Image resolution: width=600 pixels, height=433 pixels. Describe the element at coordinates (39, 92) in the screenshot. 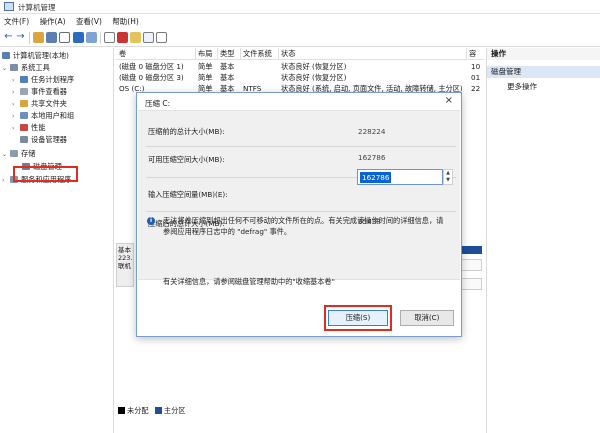

I see `tree-item-event-viewer: › 事件查看器` at that location.